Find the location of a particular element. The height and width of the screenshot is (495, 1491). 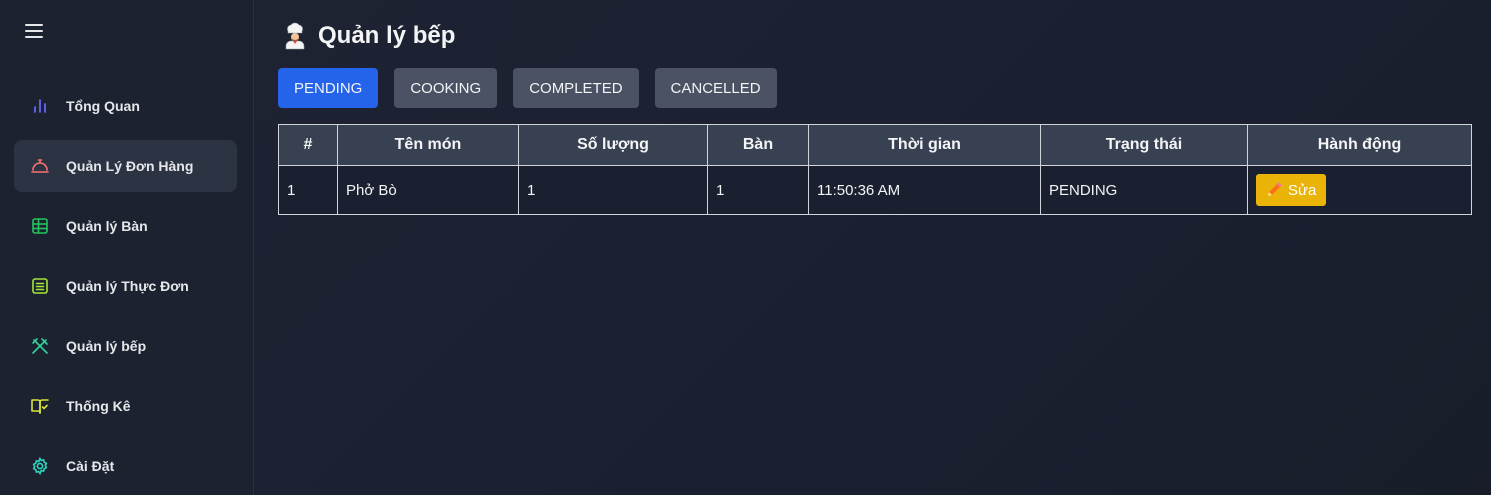

tab-pending: PENDING is located at coordinates (328, 88).